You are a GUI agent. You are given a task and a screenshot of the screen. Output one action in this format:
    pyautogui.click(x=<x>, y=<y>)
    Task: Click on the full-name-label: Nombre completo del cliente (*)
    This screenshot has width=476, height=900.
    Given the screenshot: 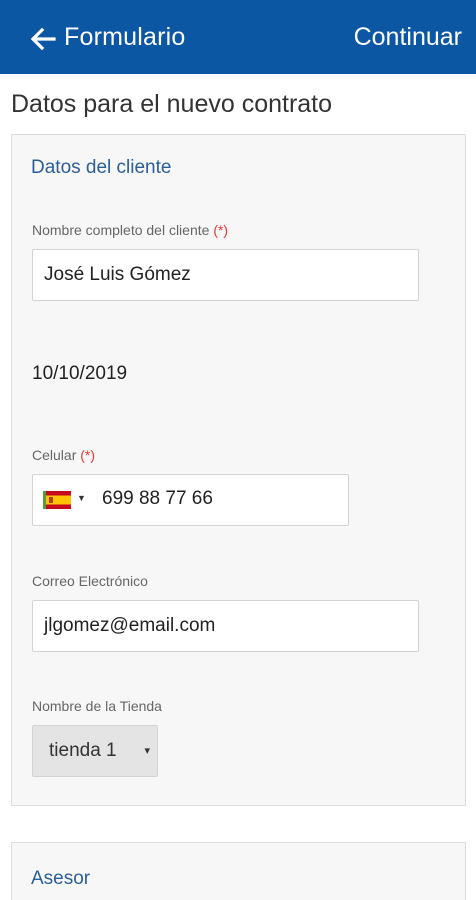 What is the action you would take?
    pyautogui.click(x=130, y=230)
    